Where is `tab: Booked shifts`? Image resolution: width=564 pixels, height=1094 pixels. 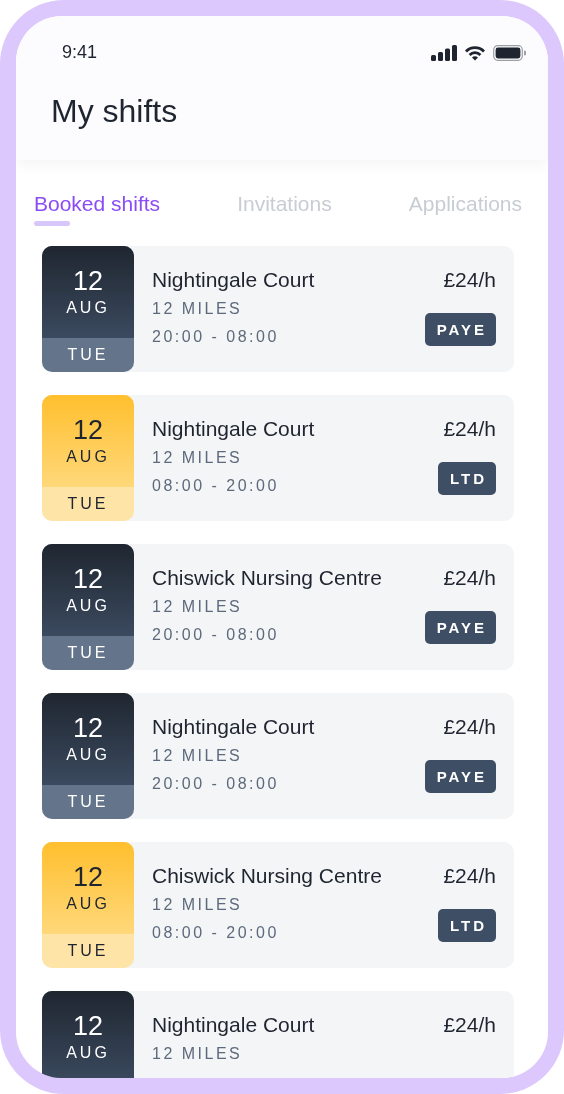
tab: Booked shifts is located at coordinates (97, 208).